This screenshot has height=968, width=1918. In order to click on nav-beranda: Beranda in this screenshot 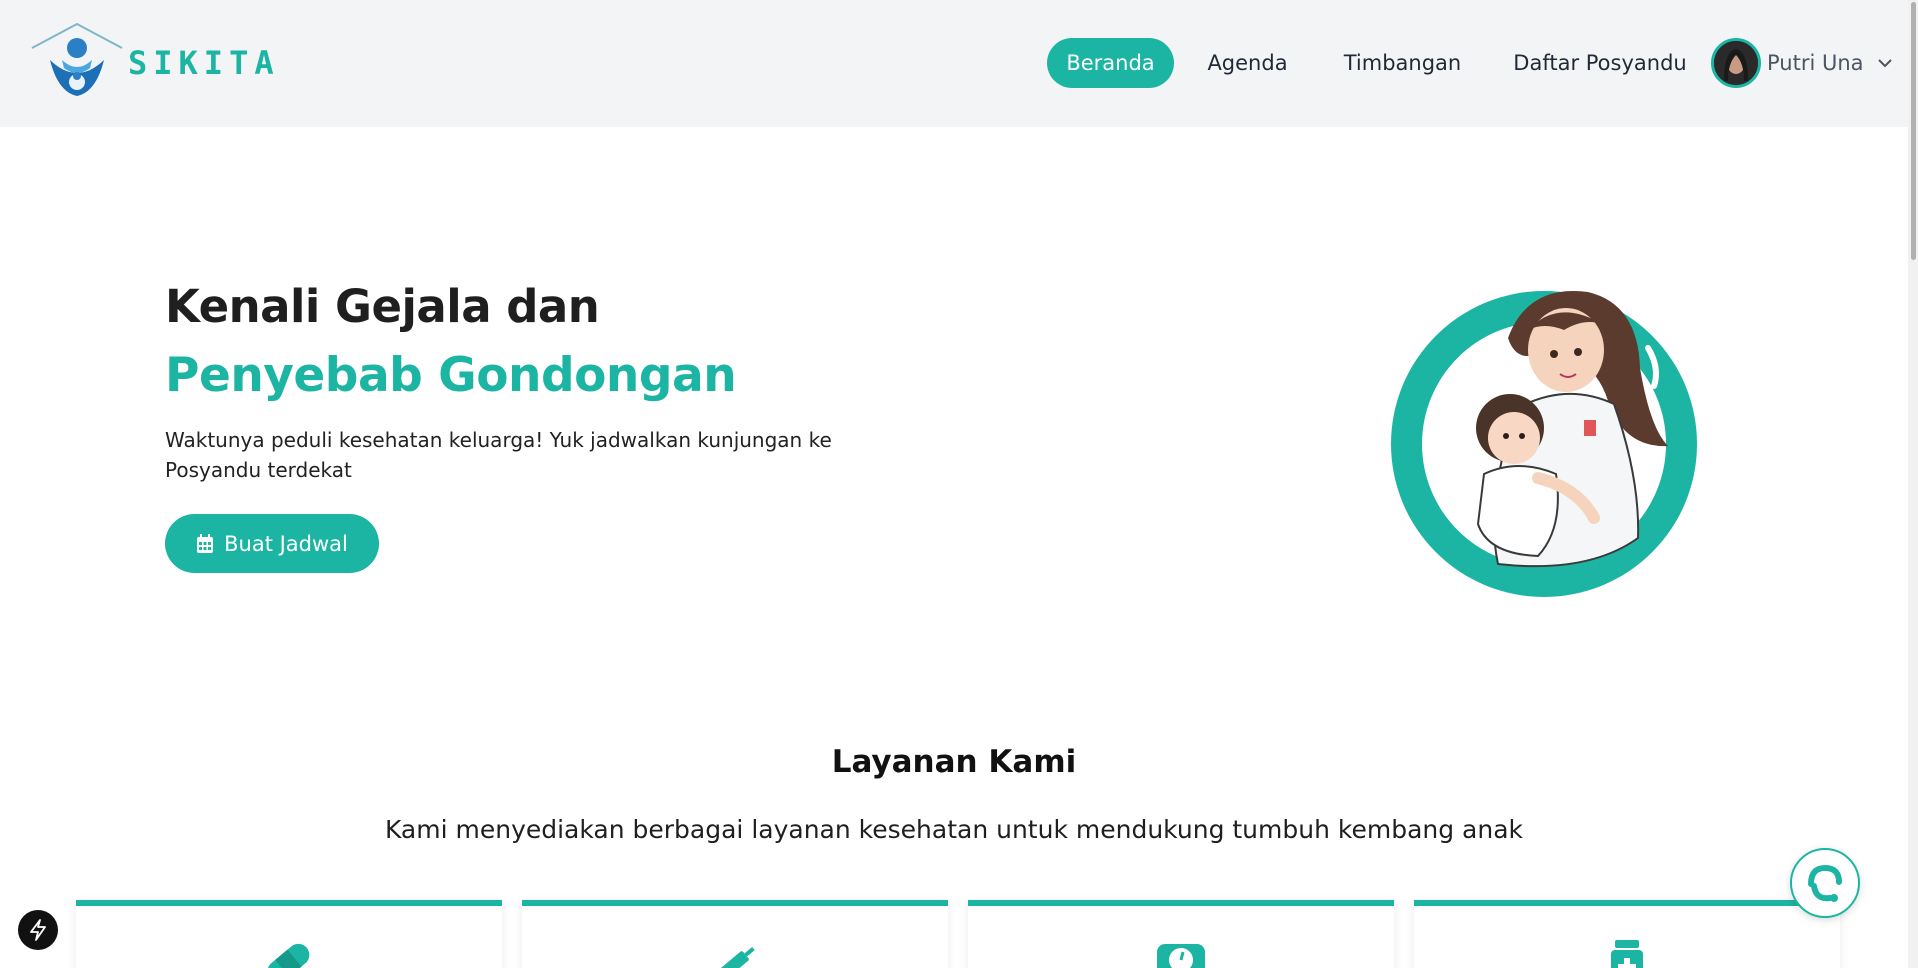, I will do `click(1110, 63)`.